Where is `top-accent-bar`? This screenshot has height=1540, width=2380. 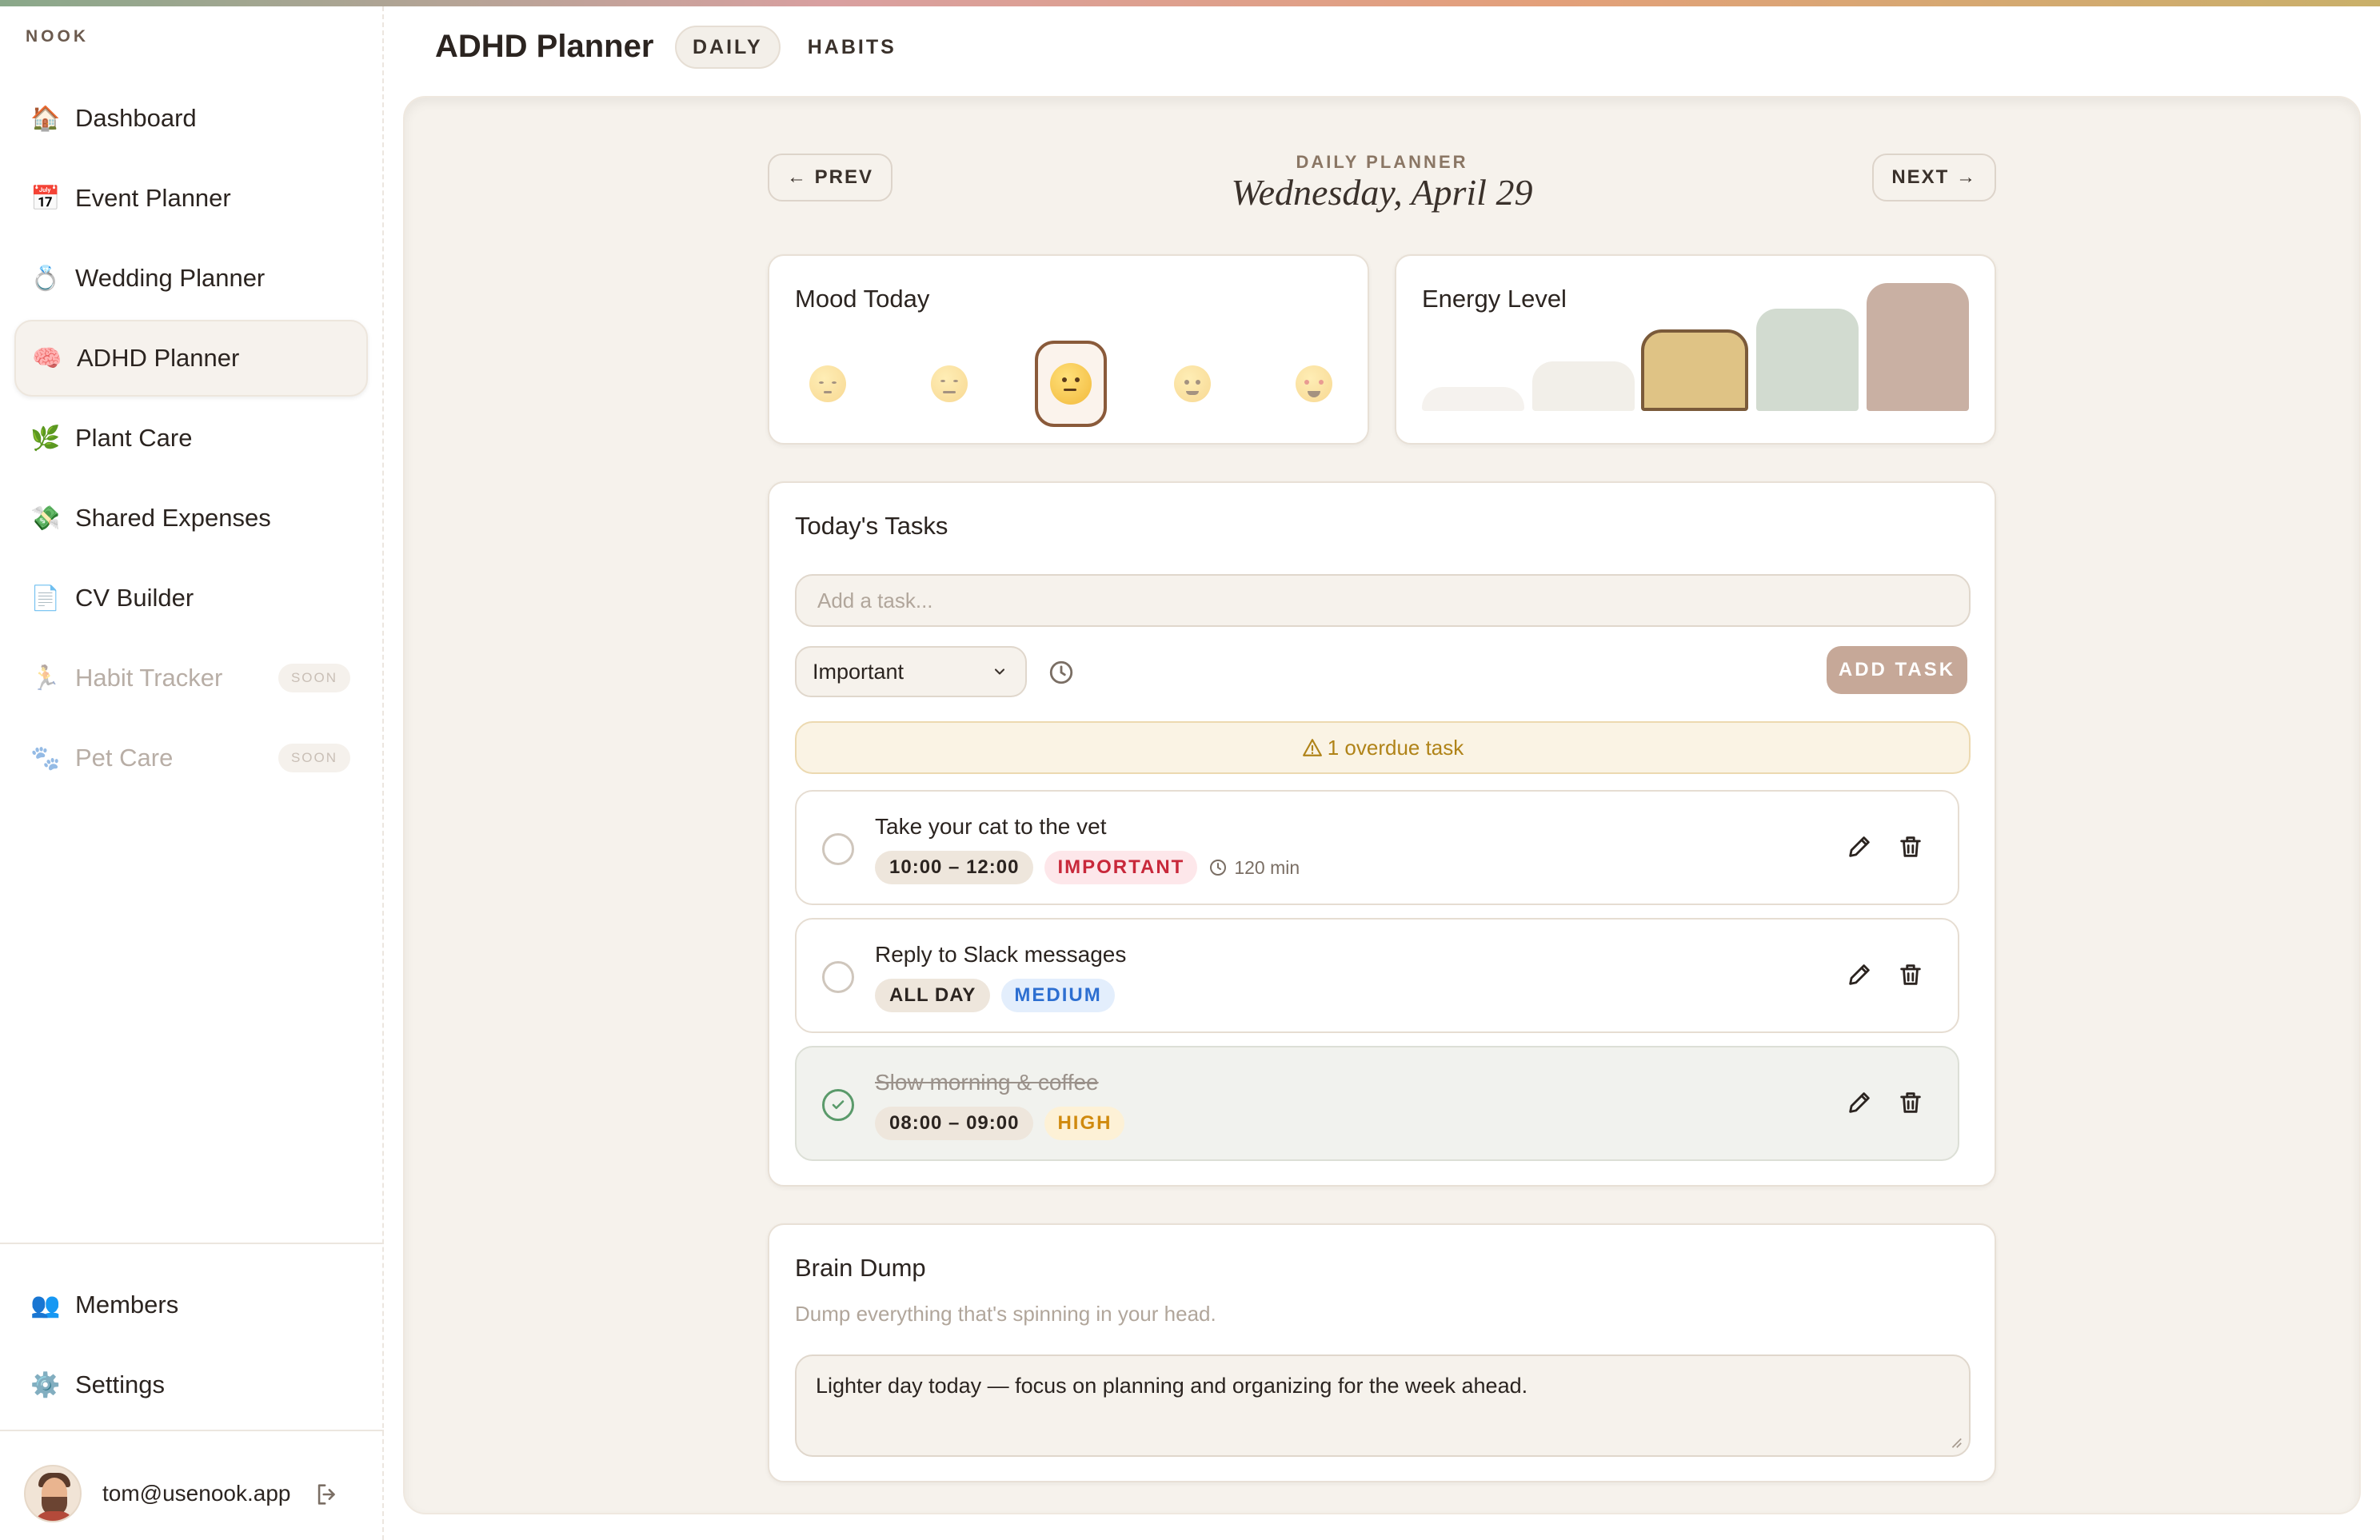 top-accent-bar is located at coordinates (1190, 3).